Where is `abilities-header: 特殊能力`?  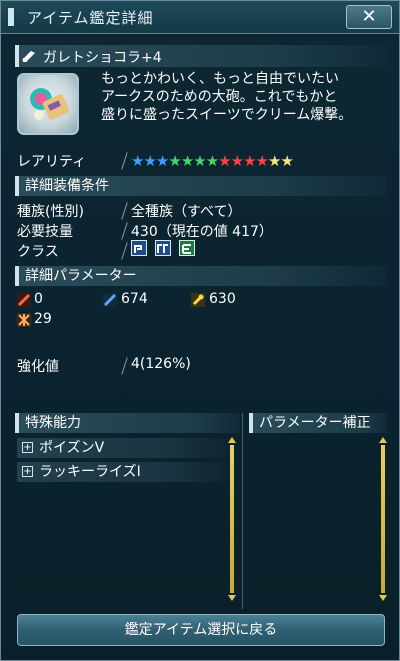 abilities-header: 特殊能力 is located at coordinates (127, 423).